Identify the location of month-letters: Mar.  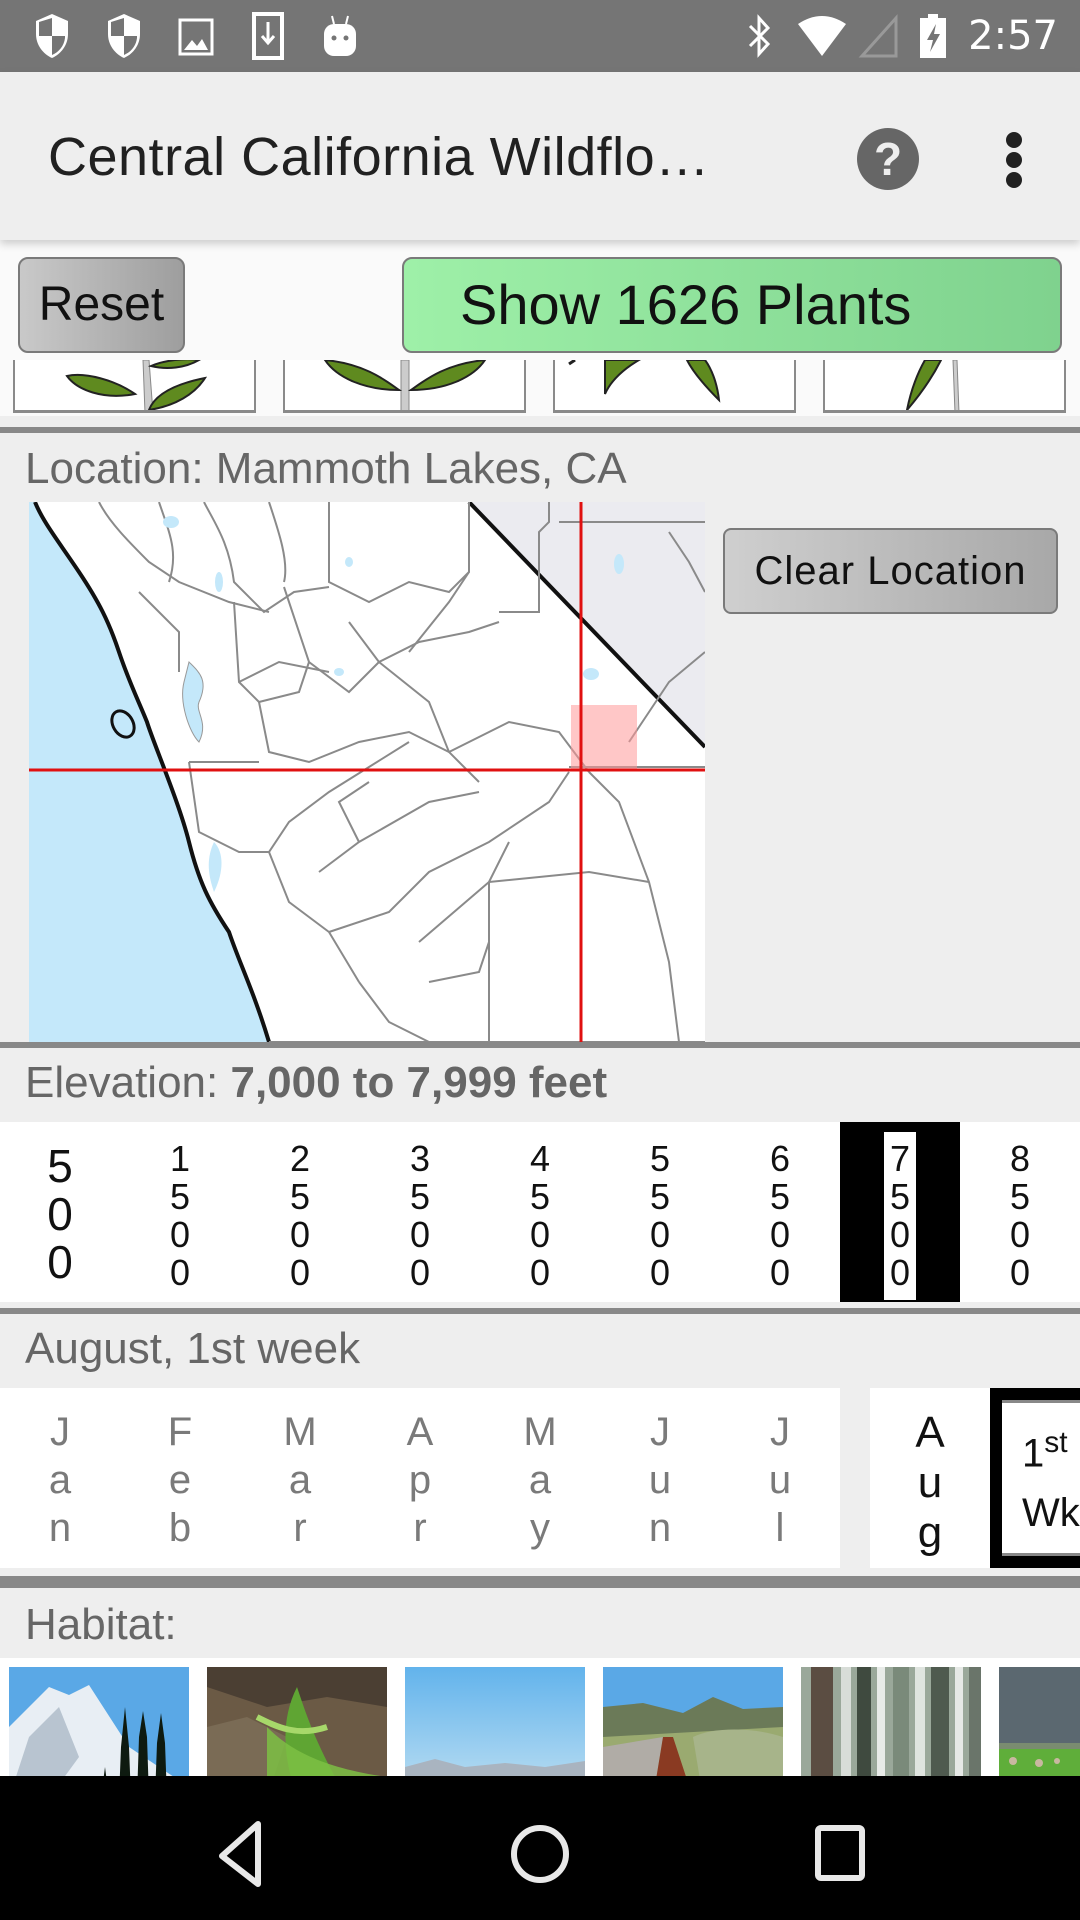
(300, 1480).